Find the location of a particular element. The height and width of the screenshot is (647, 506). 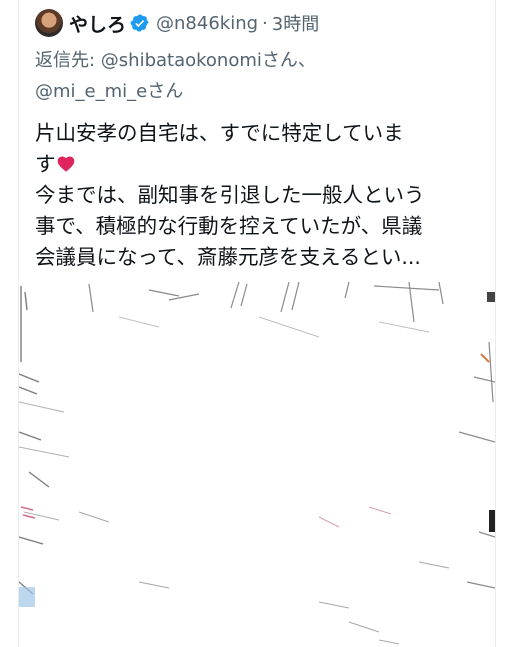

red-heart-emoji-icon is located at coordinates (65, 164).